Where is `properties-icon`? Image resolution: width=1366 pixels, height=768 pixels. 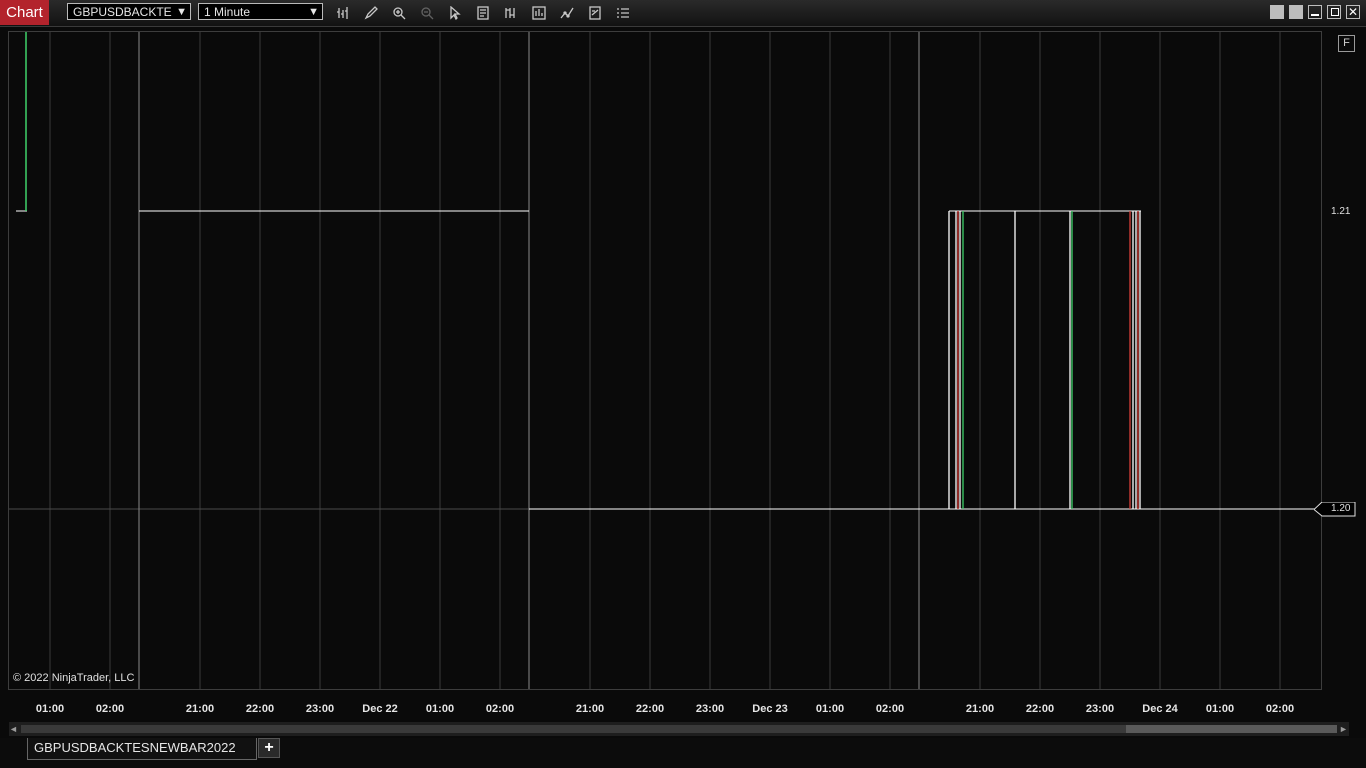
properties-icon is located at coordinates (595, 12).